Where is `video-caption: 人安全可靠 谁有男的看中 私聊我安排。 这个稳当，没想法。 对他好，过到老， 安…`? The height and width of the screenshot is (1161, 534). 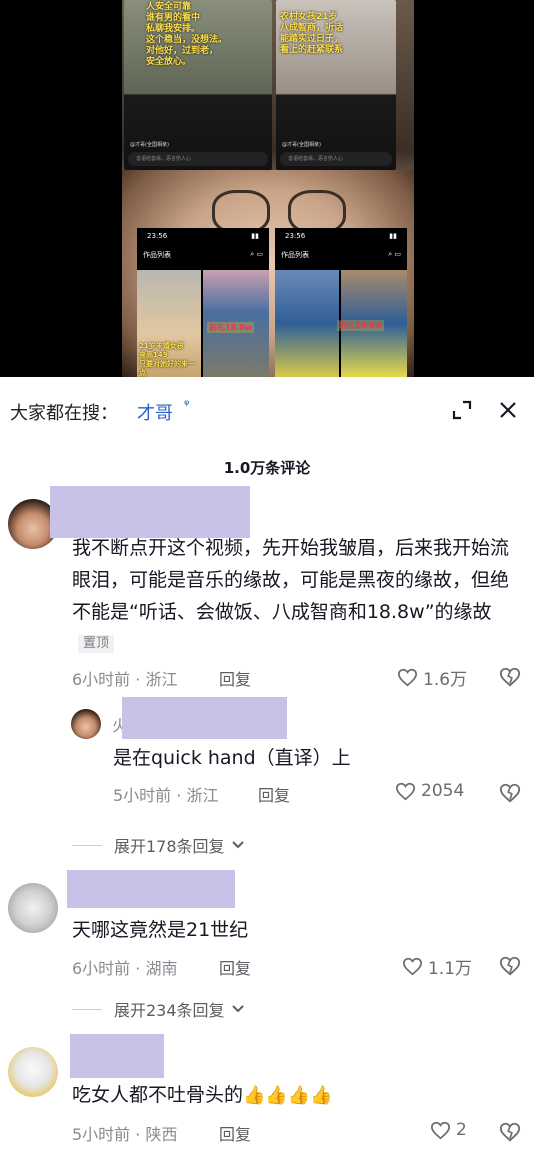
video-caption: 人安全可靠 谁有男的看中 私聊我安排。 这个稳当，没想法。 对他好，过到老， 安… is located at coordinates (187, 34).